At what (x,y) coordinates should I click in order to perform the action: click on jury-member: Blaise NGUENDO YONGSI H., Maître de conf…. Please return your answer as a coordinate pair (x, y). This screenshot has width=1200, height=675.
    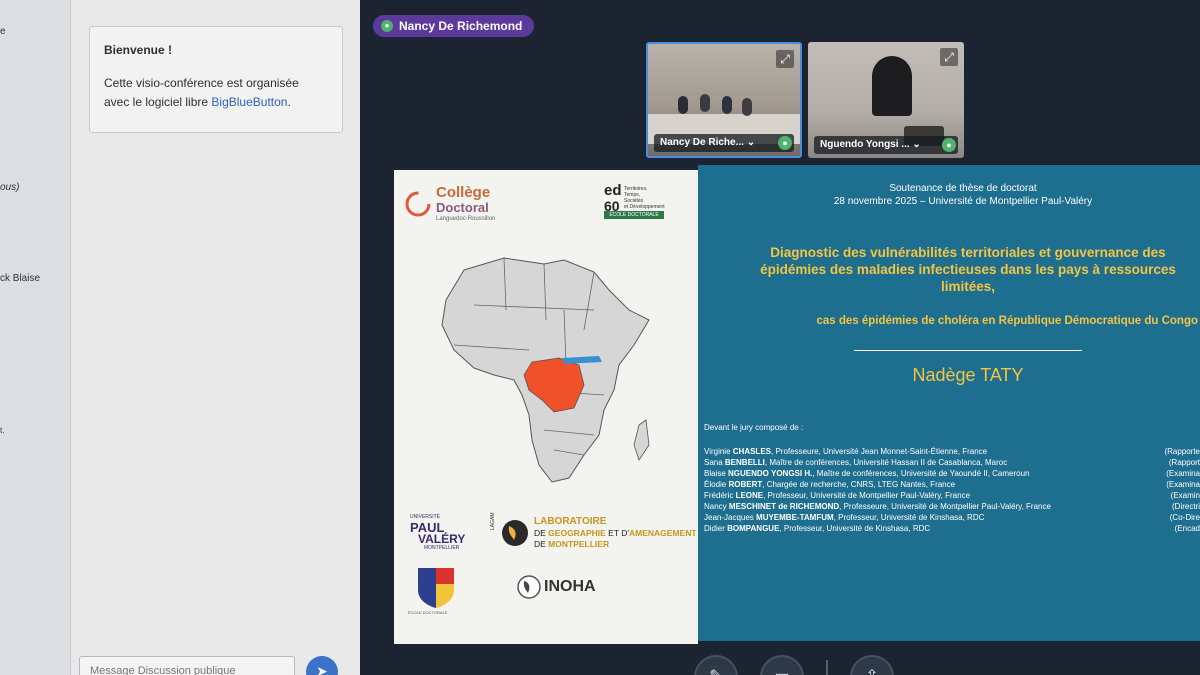
    Looking at the image, I should click on (867, 473).